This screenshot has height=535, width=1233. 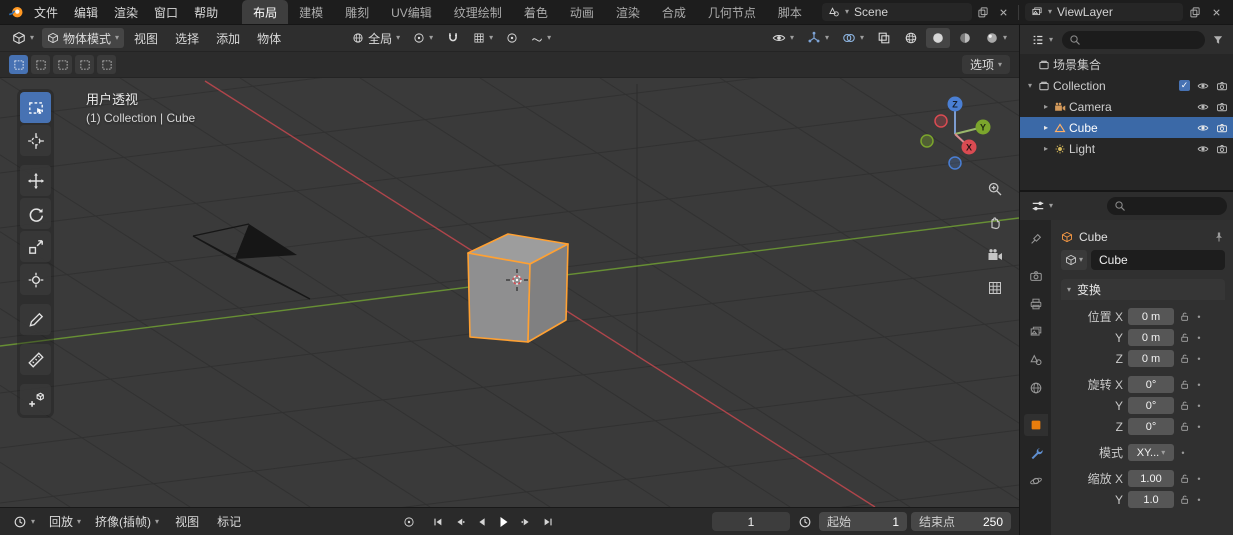 What do you see at coordinates (674, 12) in the screenshot?
I see `tab-compositing: 合成` at bounding box center [674, 12].